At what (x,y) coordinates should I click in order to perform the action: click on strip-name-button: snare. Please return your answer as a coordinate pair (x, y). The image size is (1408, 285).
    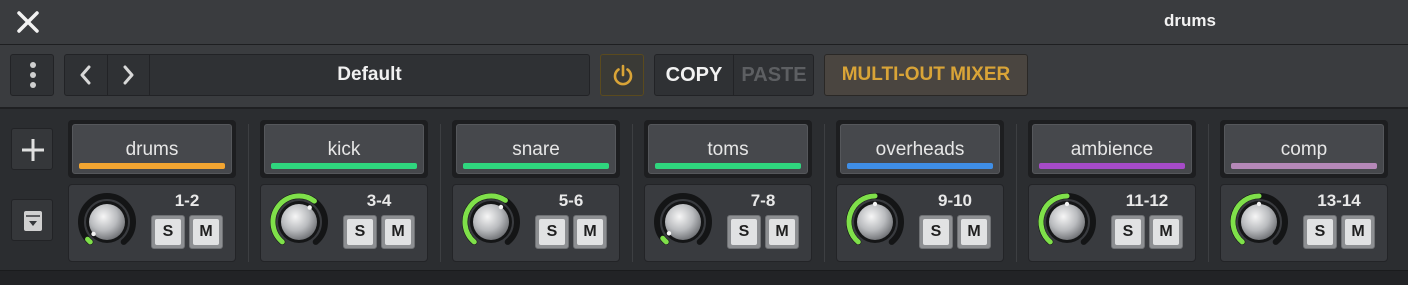
    Looking at the image, I should click on (536, 149).